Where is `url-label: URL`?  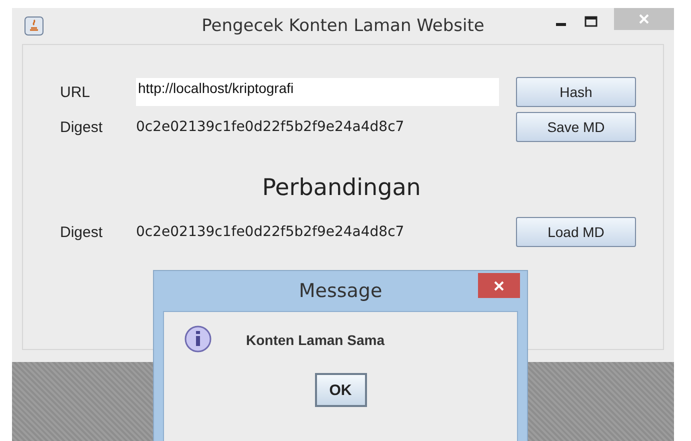
url-label: URL is located at coordinates (76, 92).